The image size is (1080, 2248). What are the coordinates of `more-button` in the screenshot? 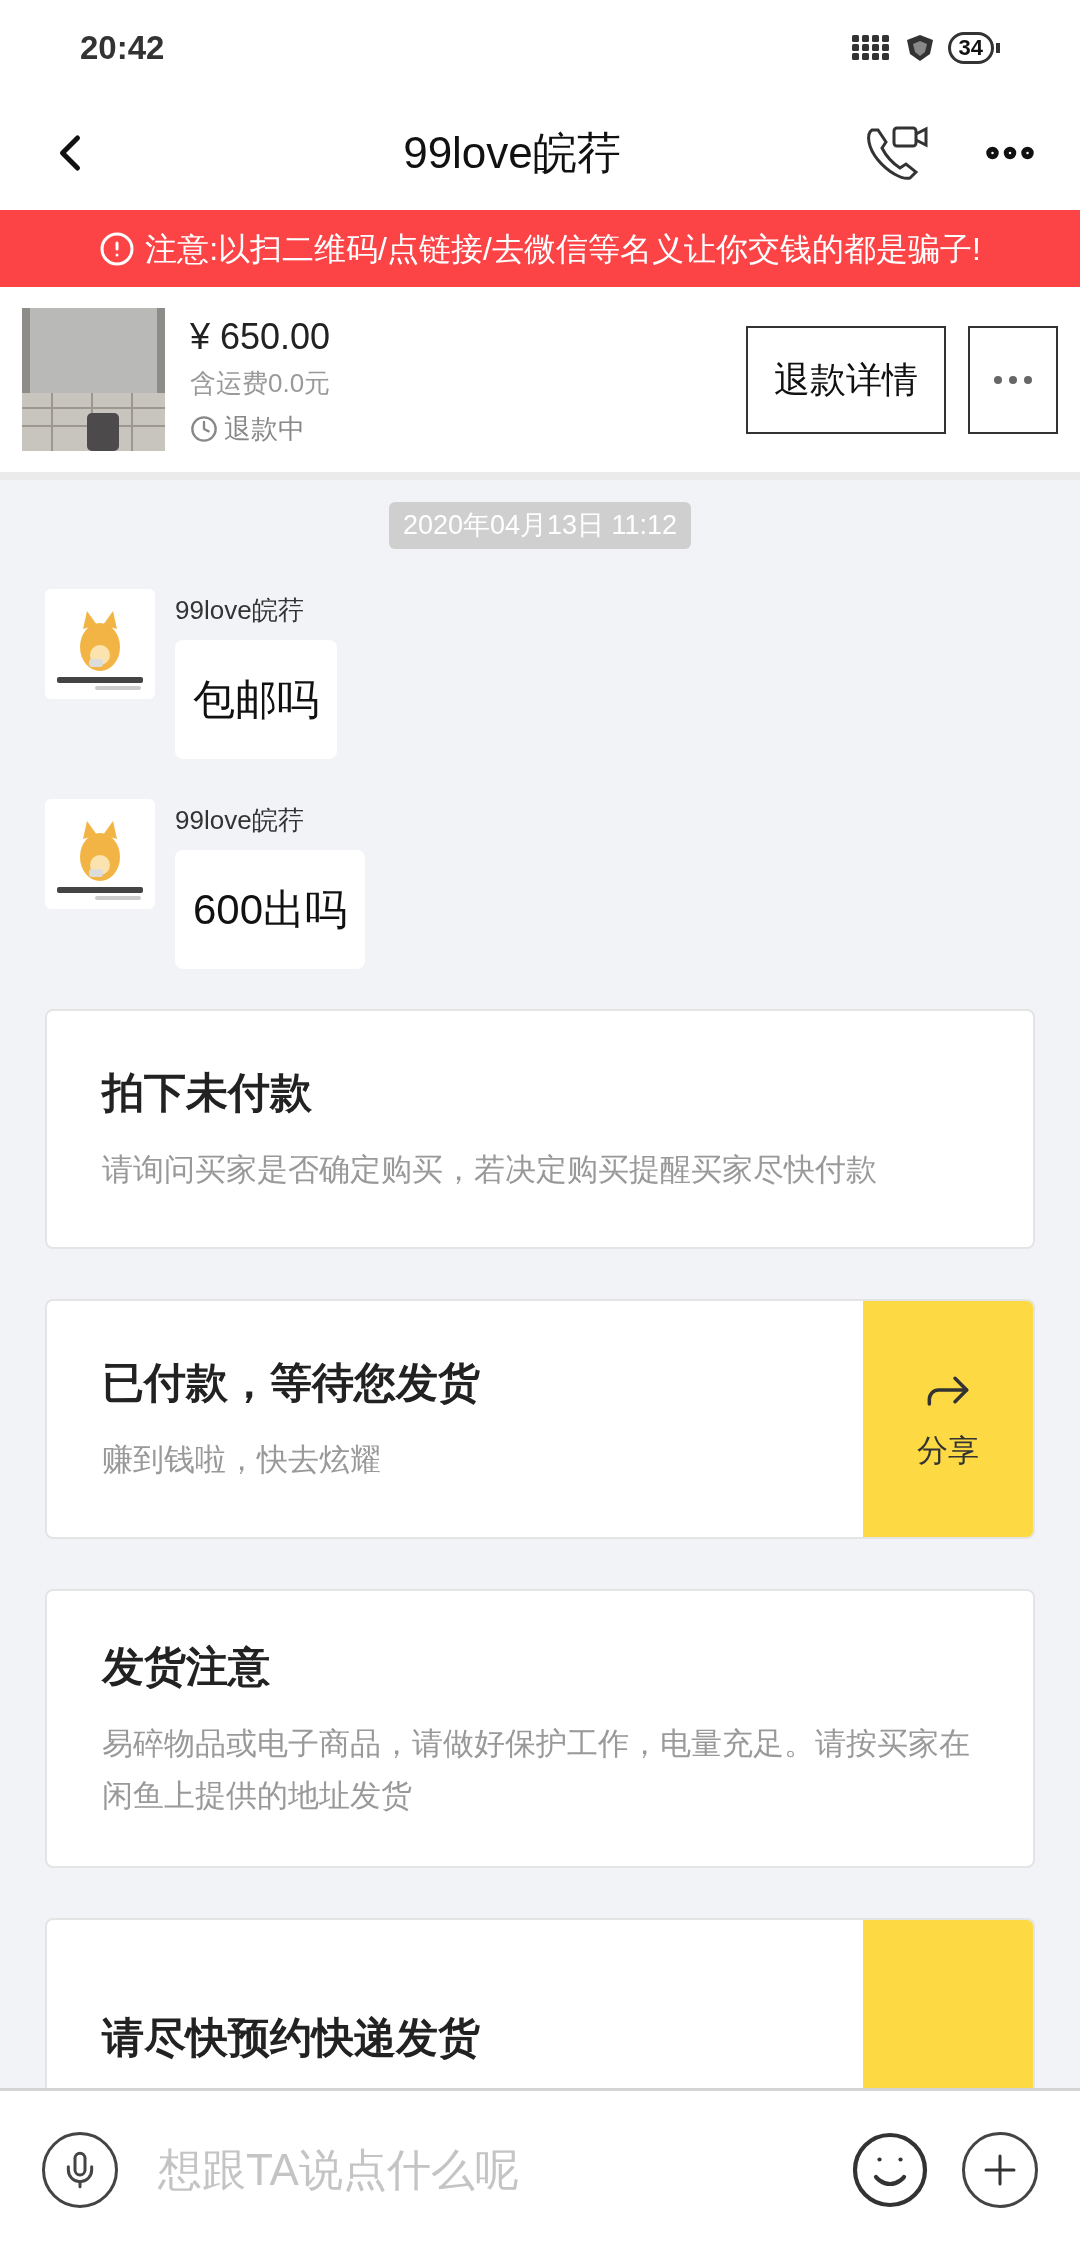 It's located at (1013, 379).